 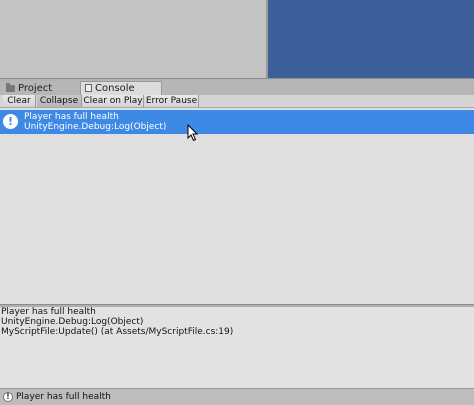 What do you see at coordinates (71, 117) in the screenshot?
I see `log-entry-message: Player has full health` at bounding box center [71, 117].